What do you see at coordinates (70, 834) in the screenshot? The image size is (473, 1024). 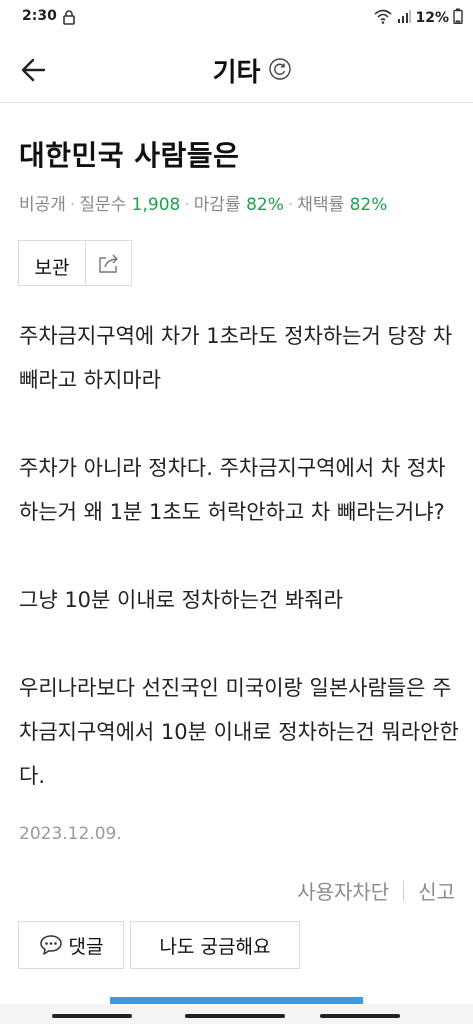 I see `question-date: 2023.12.09.` at bounding box center [70, 834].